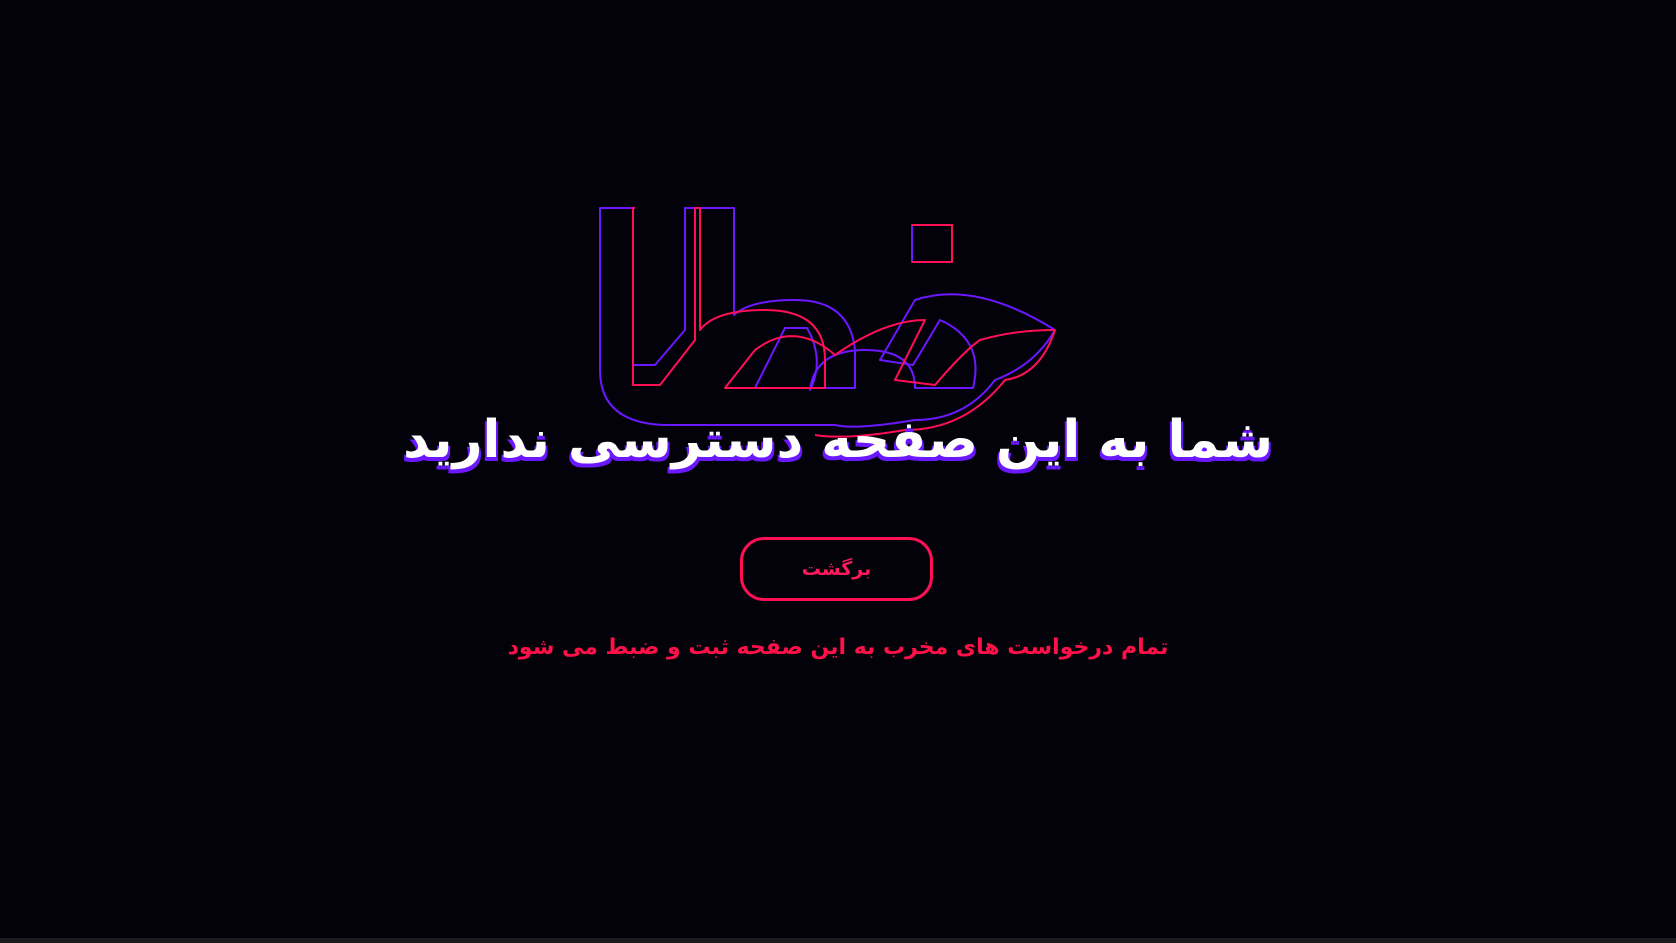 The image size is (1676, 943). Describe the element at coordinates (838, 940) in the screenshot. I see `bottom-divider` at that location.